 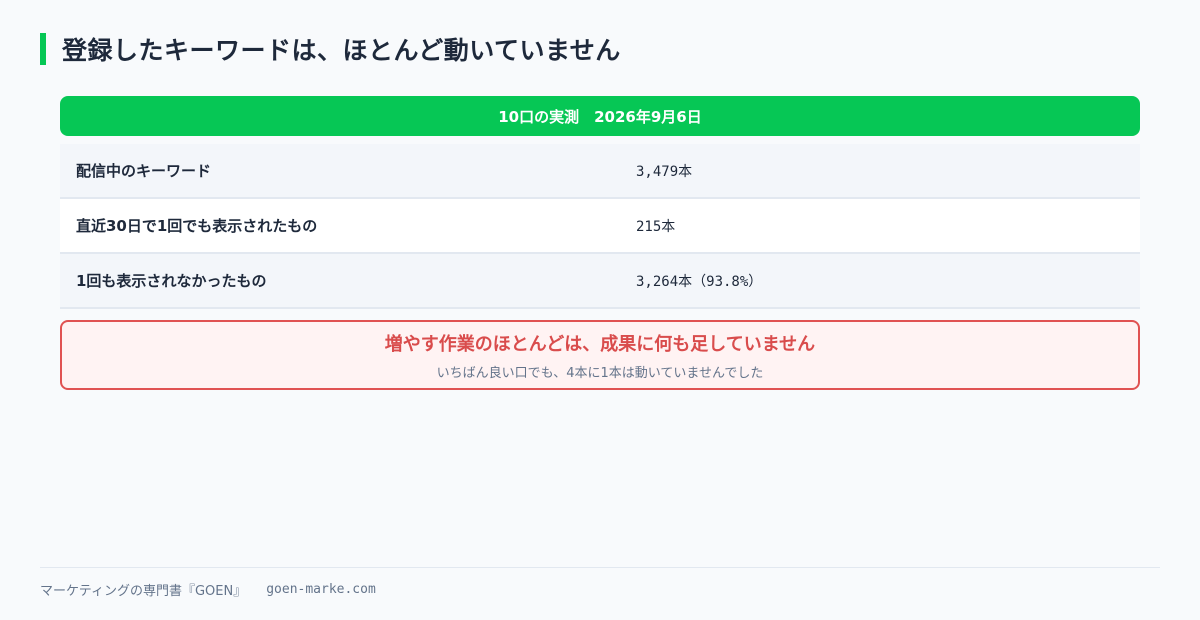 What do you see at coordinates (144, 171) in the screenshot?
I see `row-label: 配信中のキーワード` at bounding box center [144, 171].